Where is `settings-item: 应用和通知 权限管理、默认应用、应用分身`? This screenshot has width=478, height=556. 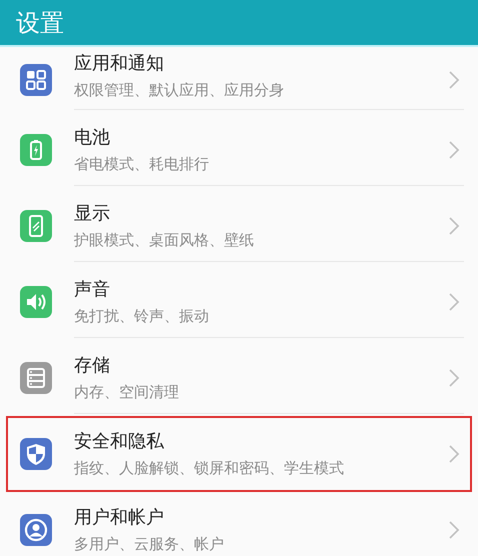
settings-item: 应用和通知 权限管理、默认应用、应用分身 is located at coordinates (239, 79).